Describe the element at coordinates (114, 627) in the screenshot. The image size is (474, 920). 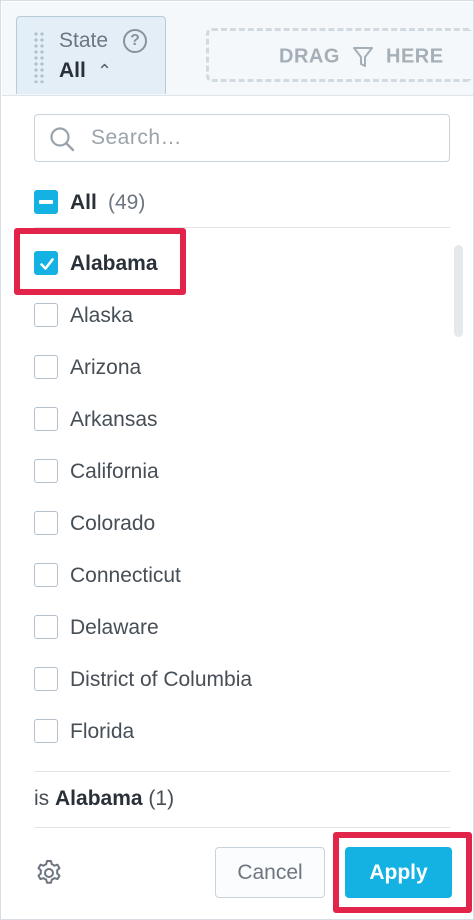
I see `list-item-label: Delaware` at that location.